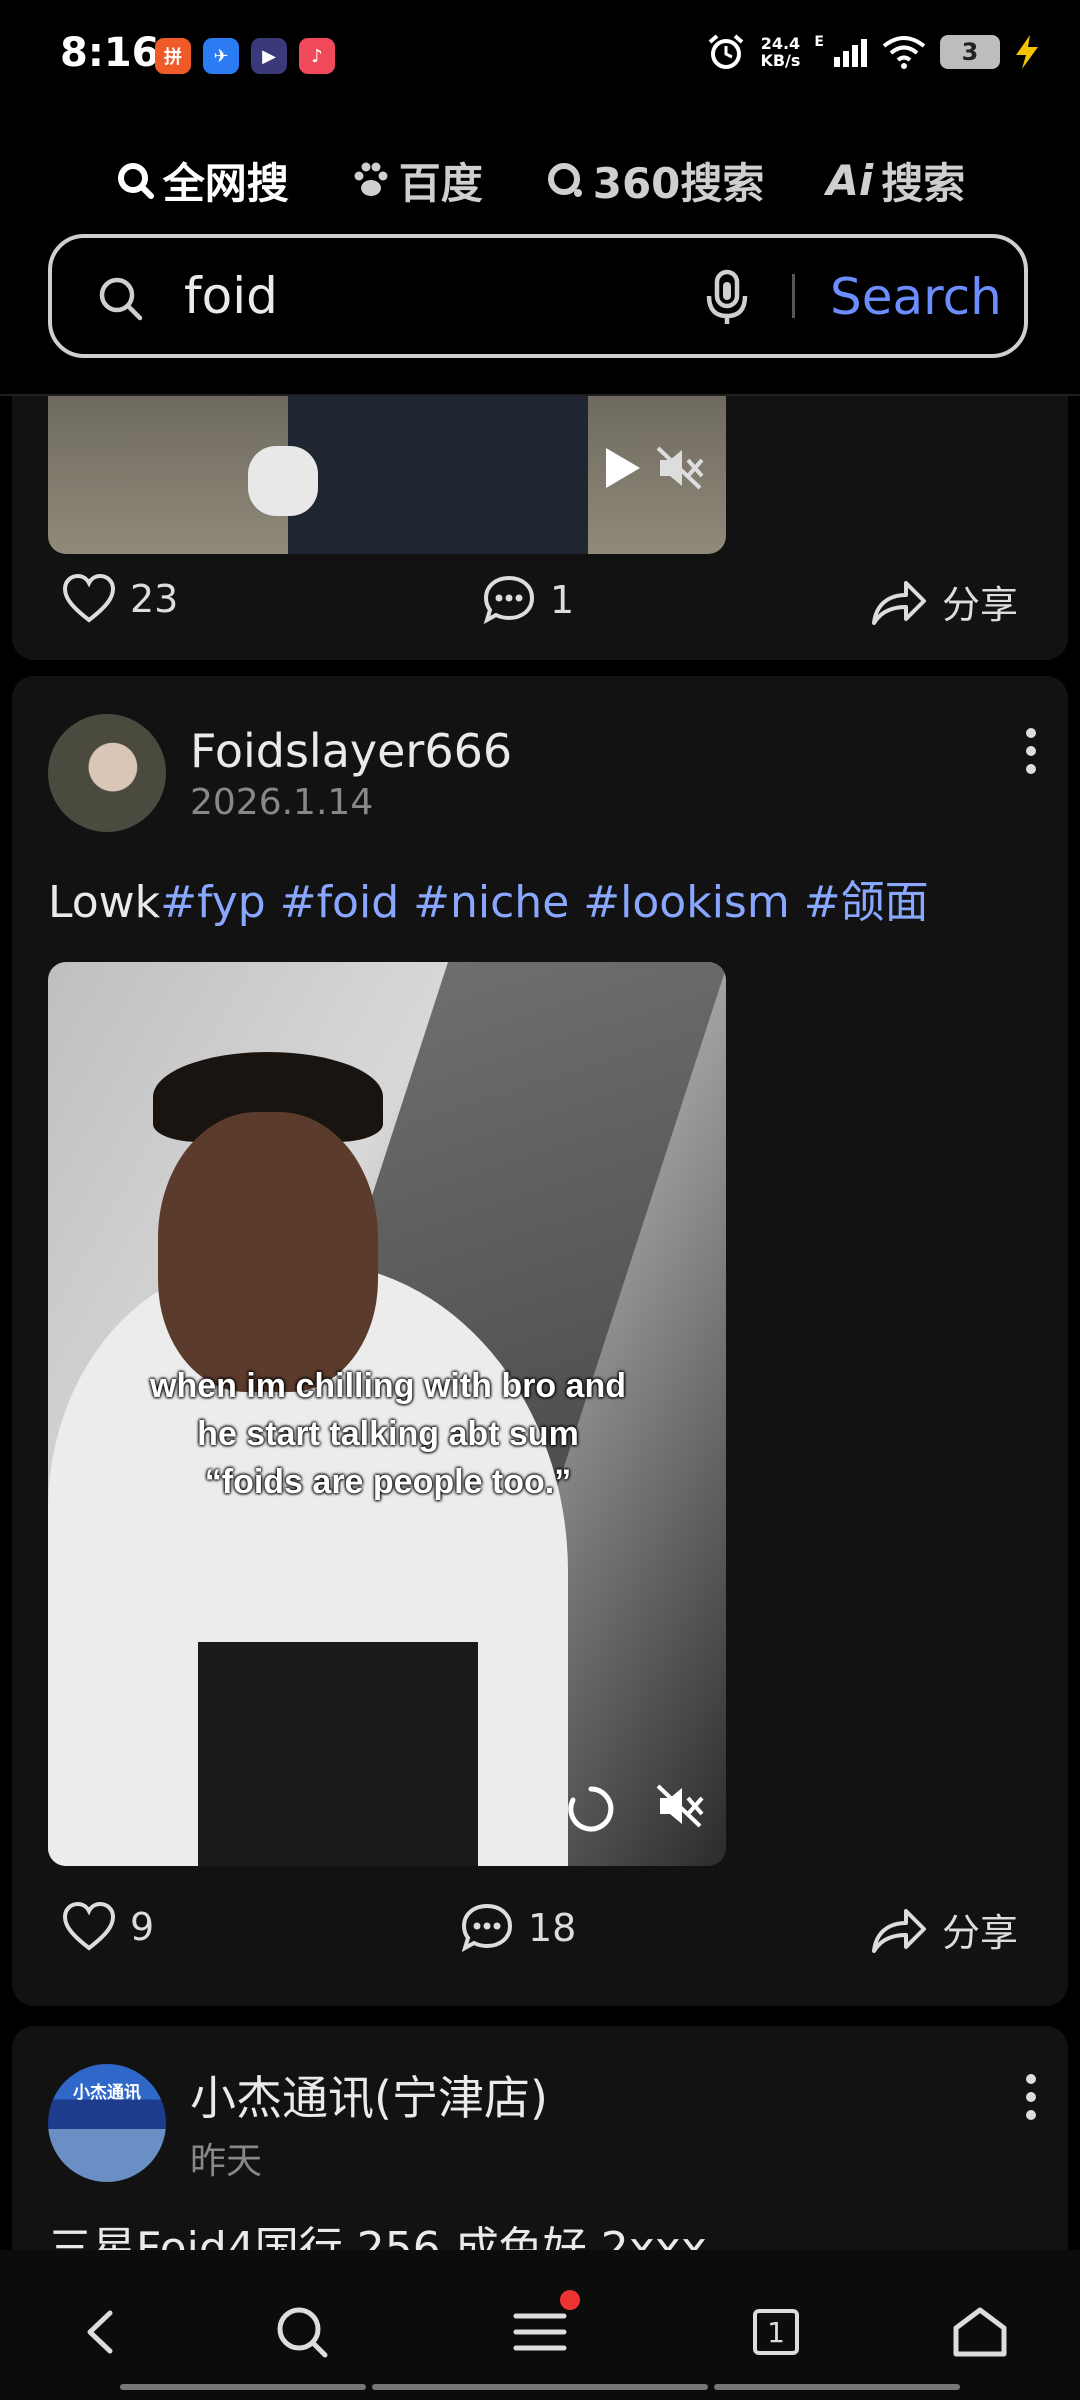 Image resolution: width=1080 pixels, height=2400 pixels. I want to click on app-icon-music: ♪, so click(317, 56).